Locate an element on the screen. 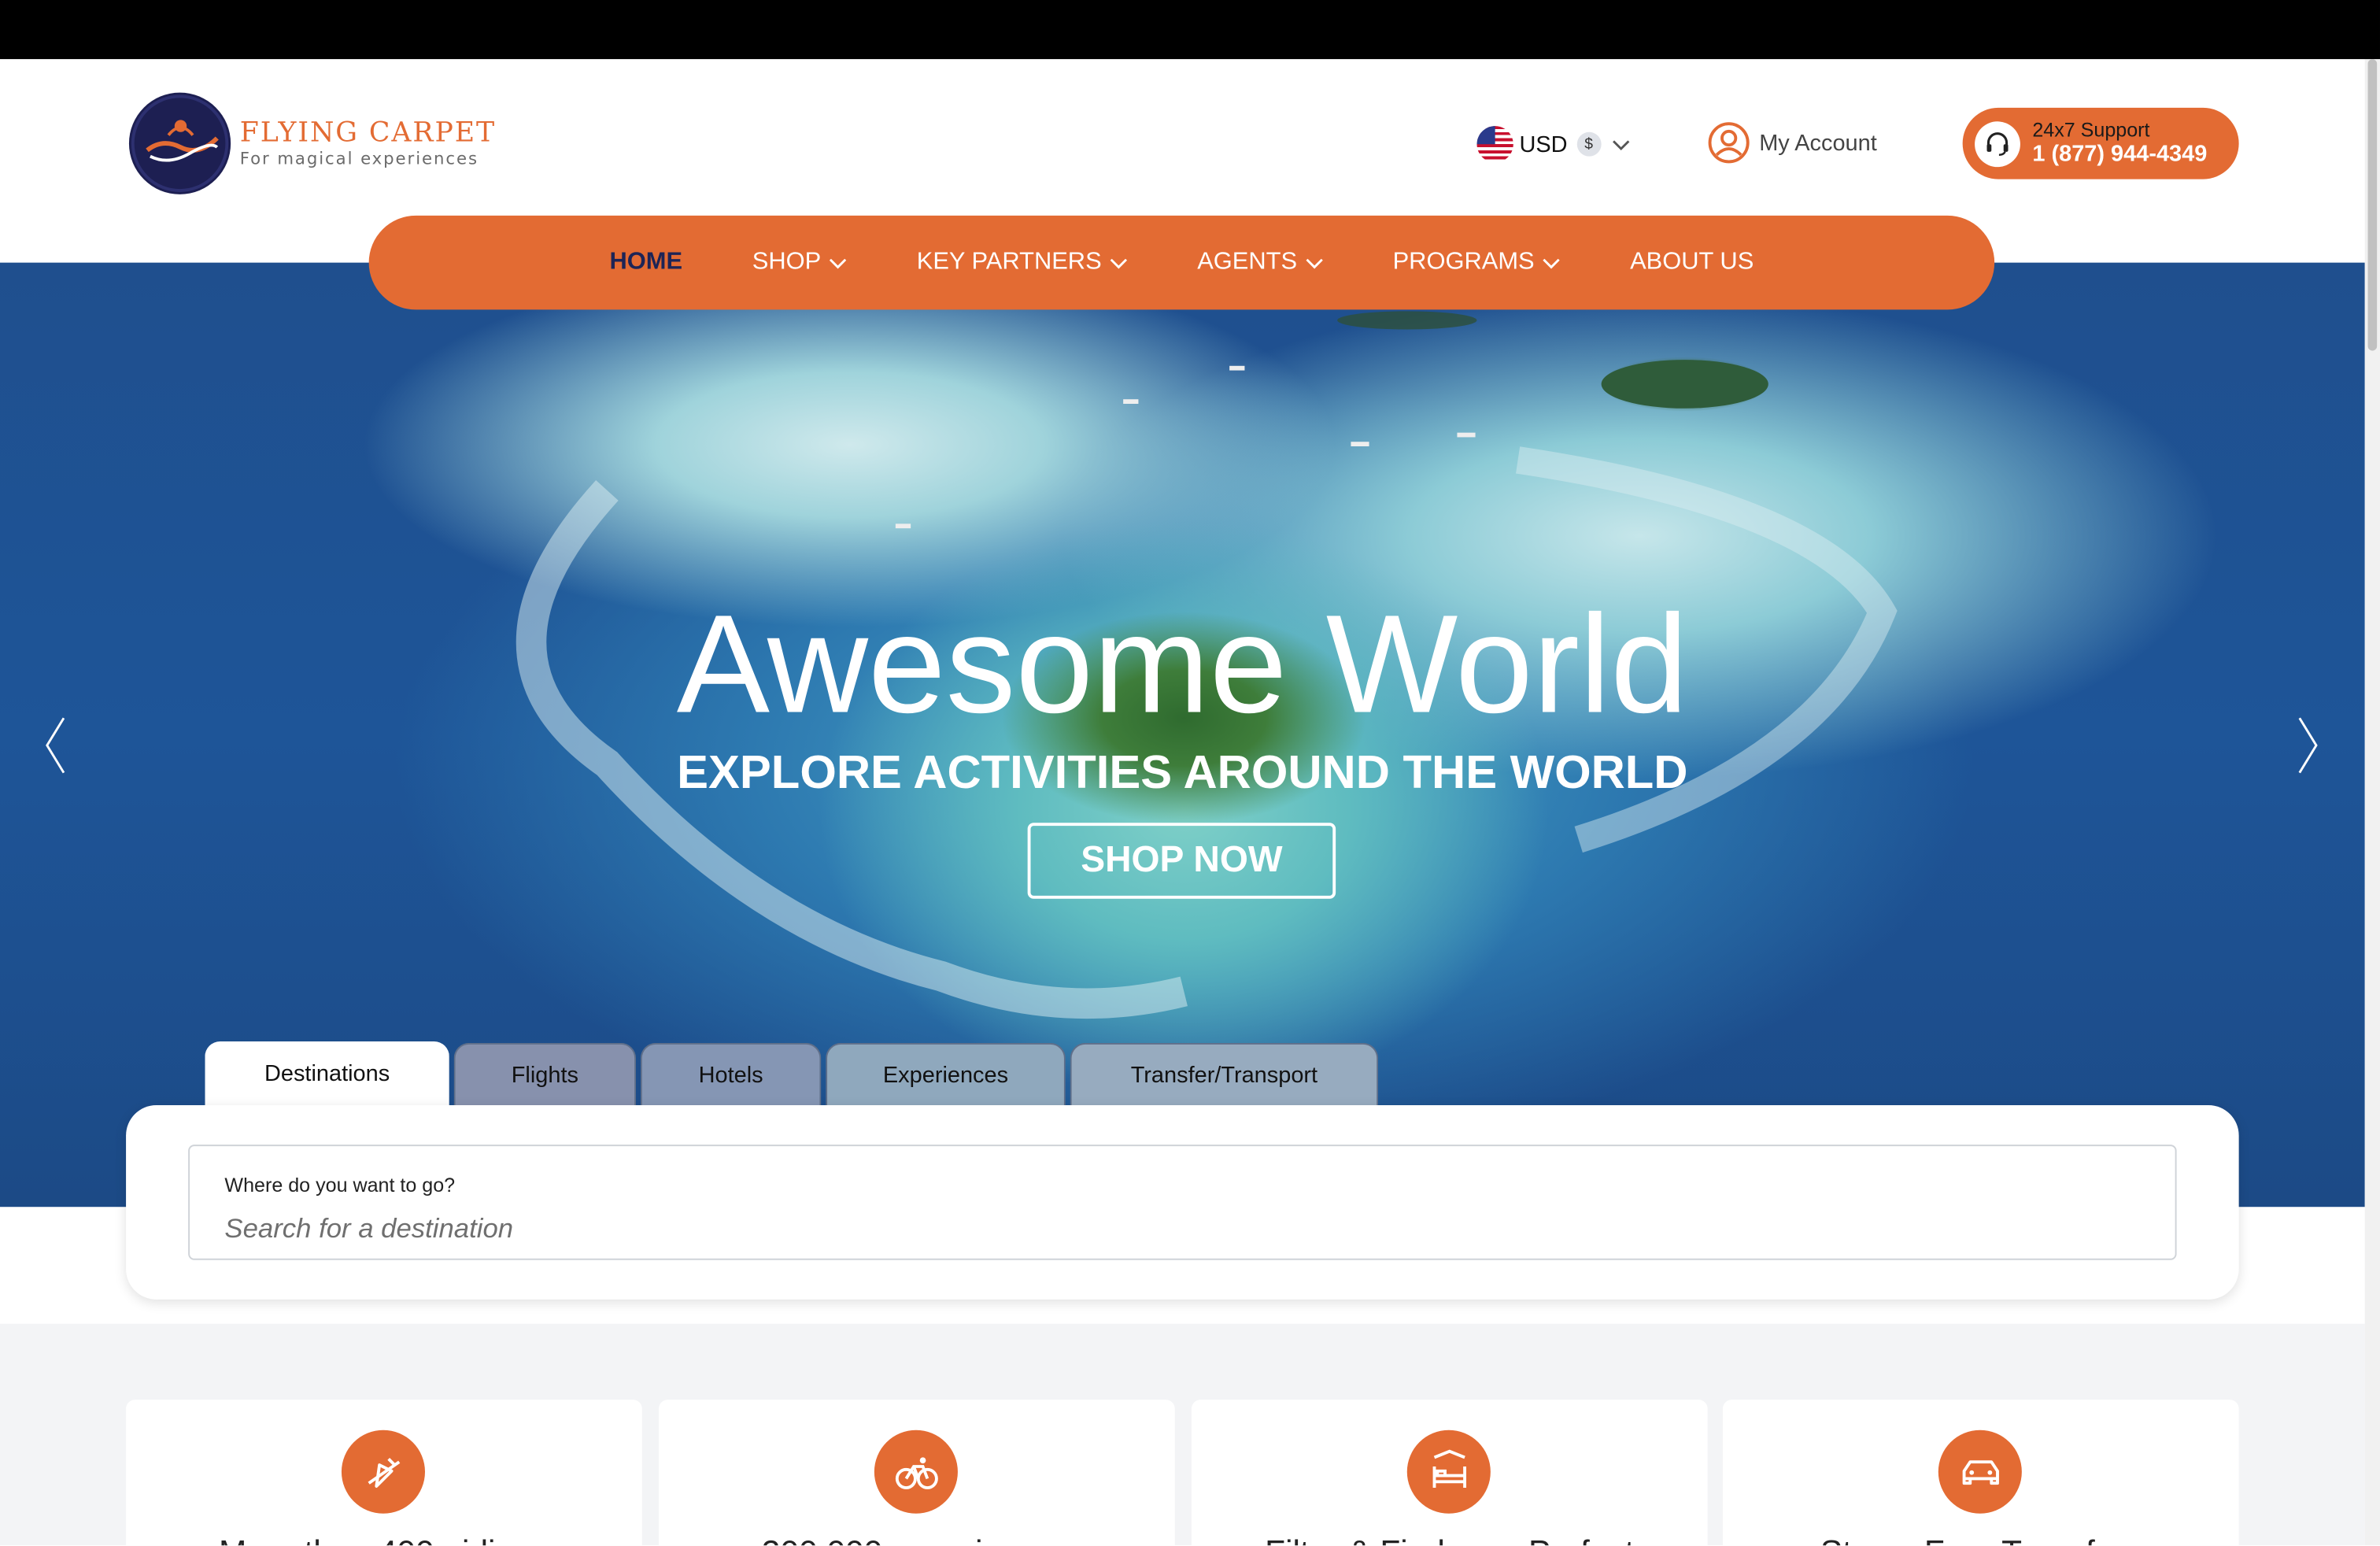  car-icon is located at coordinates (1980, 1472).